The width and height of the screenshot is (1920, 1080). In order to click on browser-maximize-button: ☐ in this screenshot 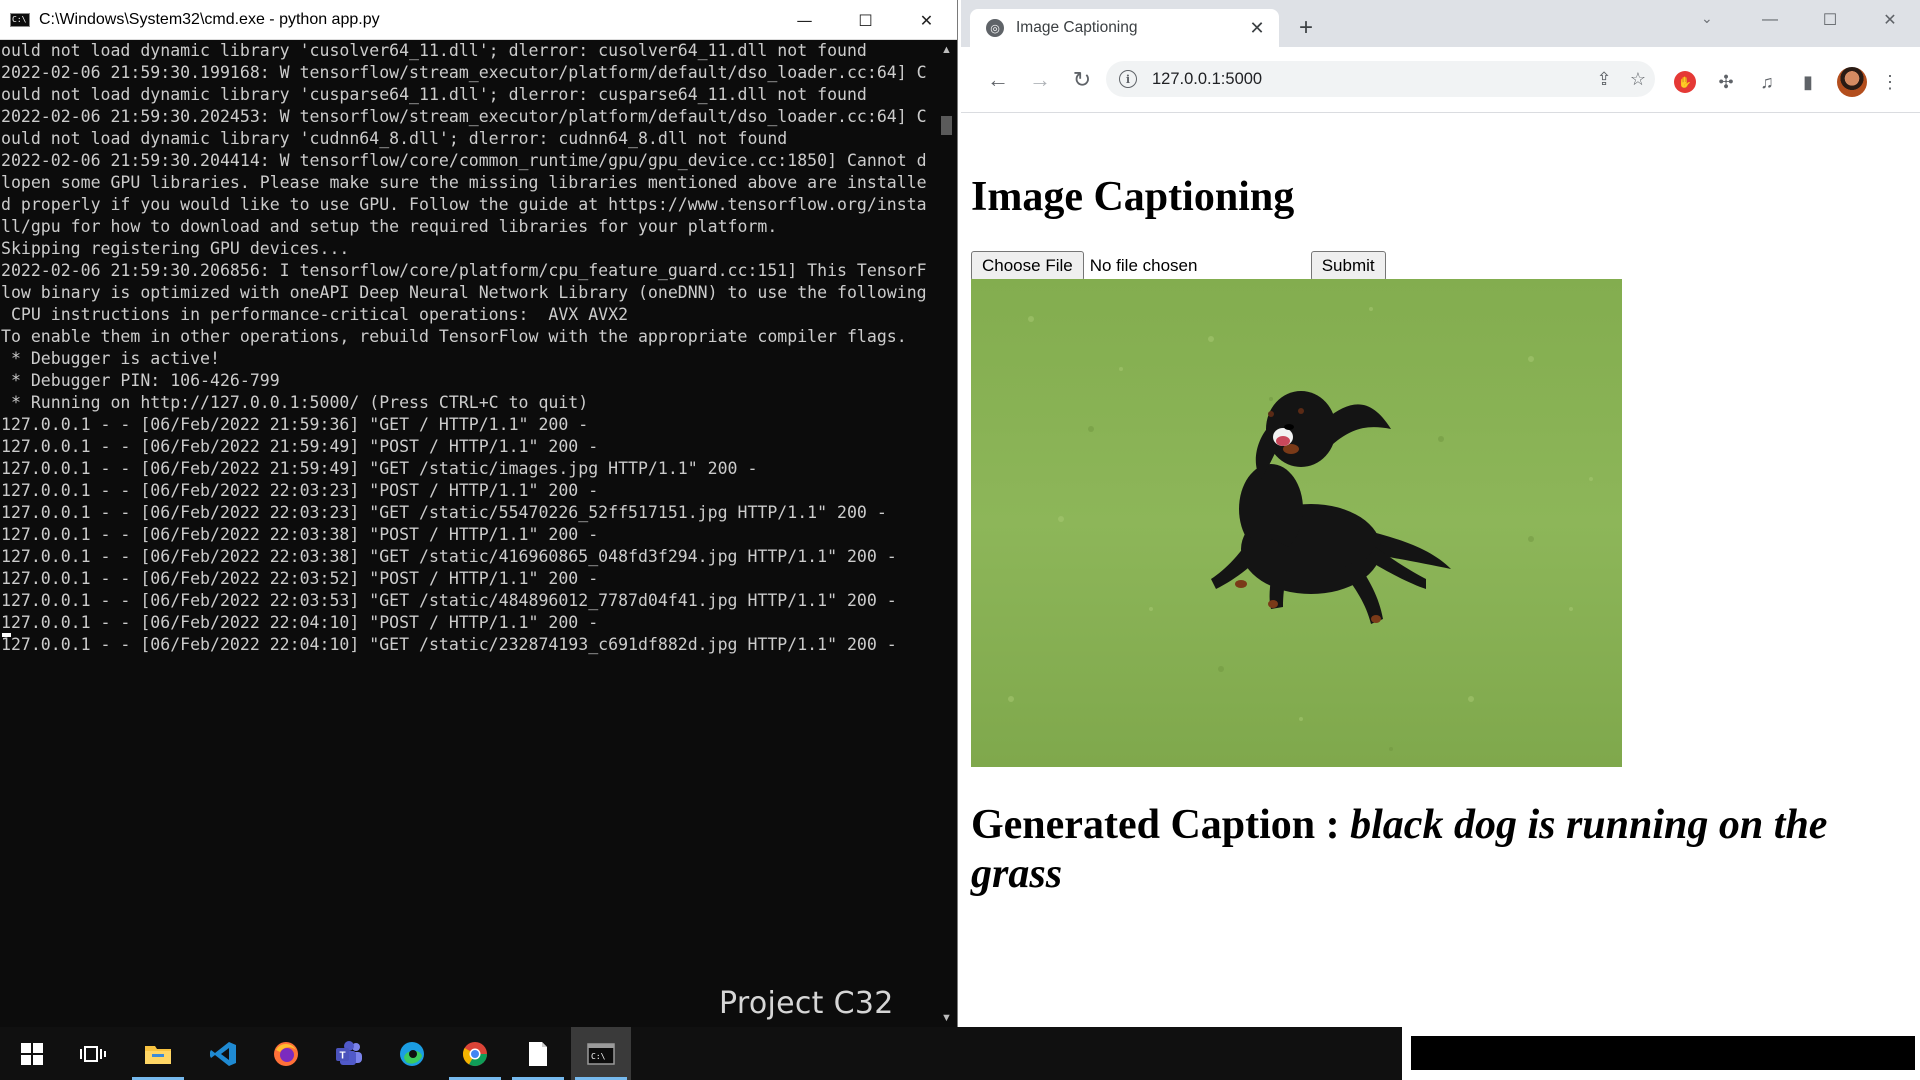, I will do `click(1830, 20)`.